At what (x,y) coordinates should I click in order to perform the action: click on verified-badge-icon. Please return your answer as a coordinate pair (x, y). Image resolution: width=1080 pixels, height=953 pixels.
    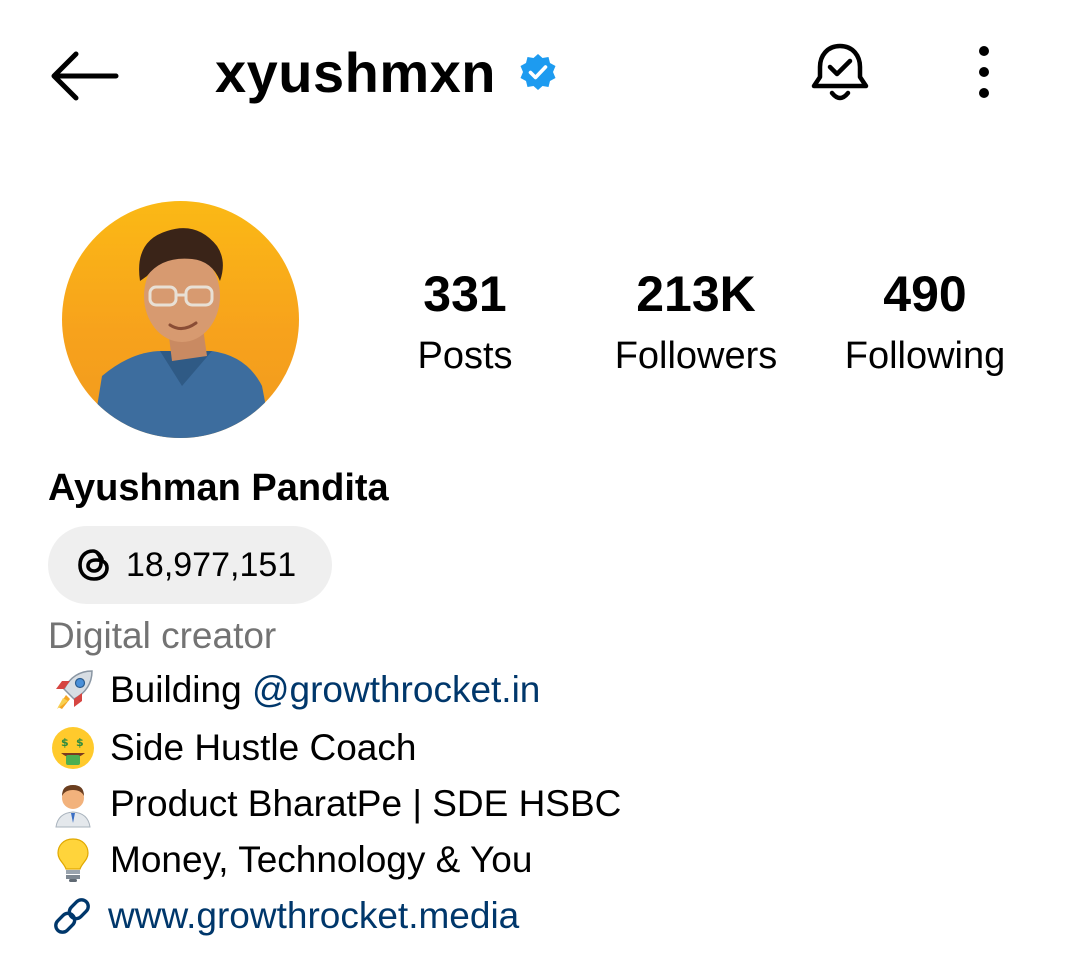
    Looking at the image, I should click on (538, 72).